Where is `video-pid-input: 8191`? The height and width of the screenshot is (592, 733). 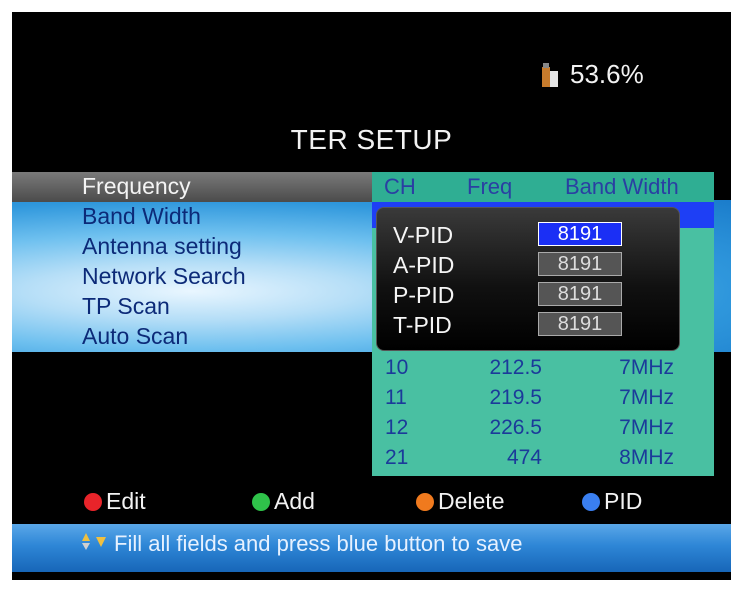 video-pid-input: 8191 is located at coordinates (580, 234).